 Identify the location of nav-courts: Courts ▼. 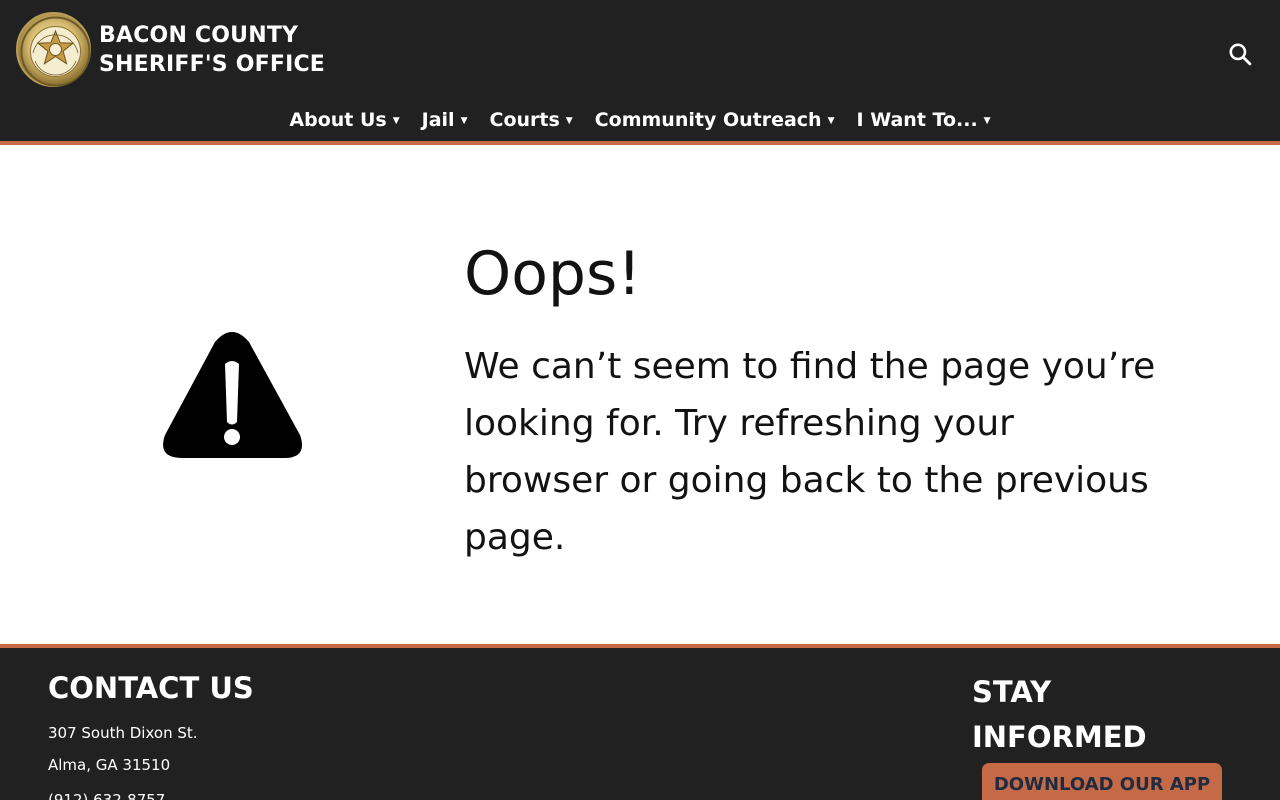
(531, 120).